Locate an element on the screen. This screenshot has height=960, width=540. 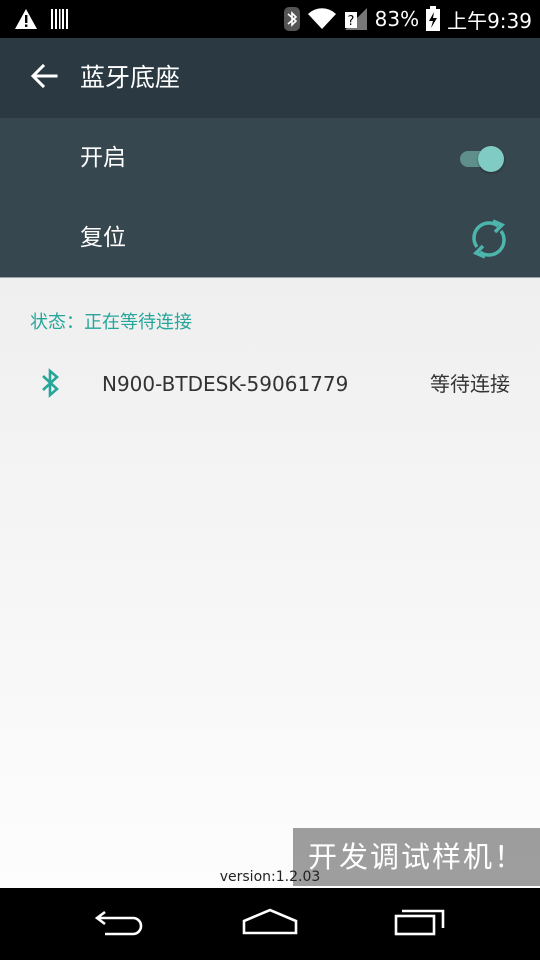
connection-status: 状态：正在等待连接 is located at coordinates (111, 322).